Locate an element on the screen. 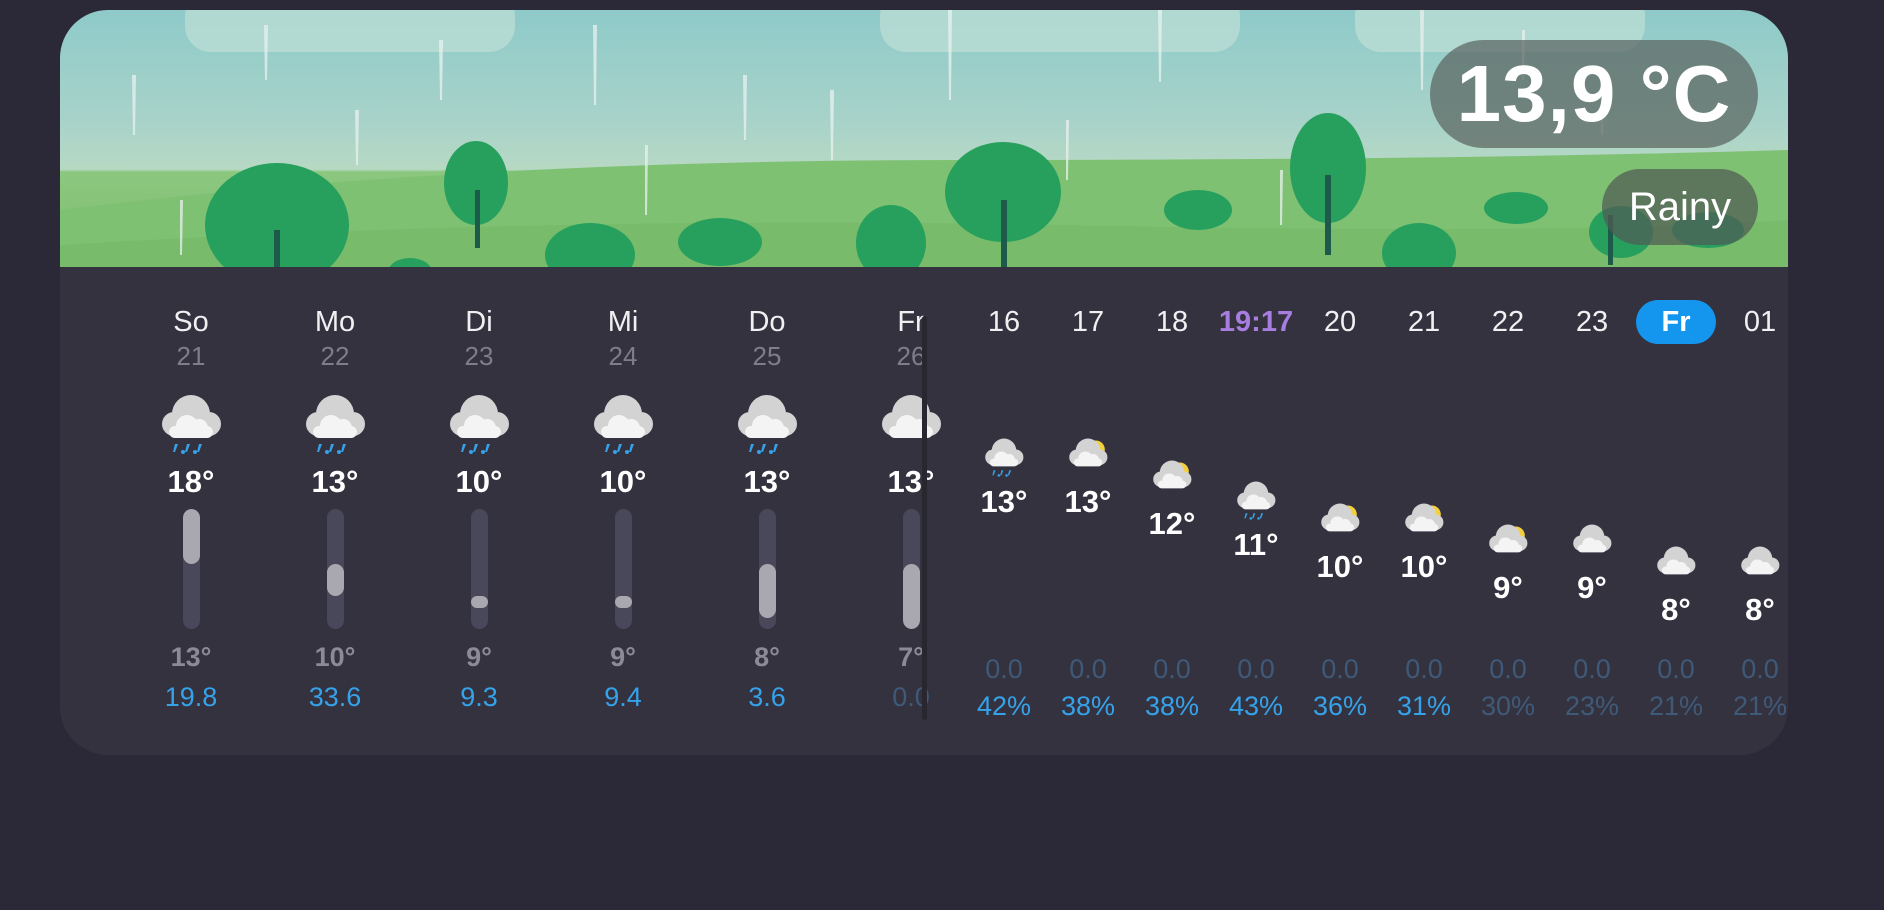 This screenshot has height=910, width=1884. hour-precip-probability: 42% is located at coordinates (1004, 706).